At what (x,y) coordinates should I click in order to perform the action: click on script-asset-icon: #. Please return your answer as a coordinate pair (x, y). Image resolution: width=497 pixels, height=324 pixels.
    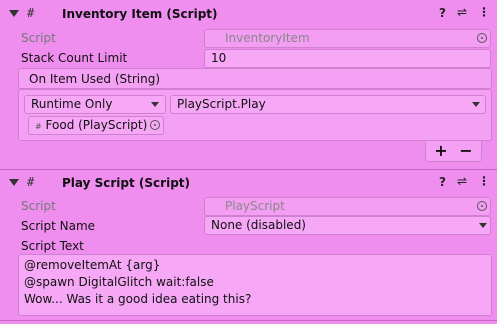
    Looking at the image, I should click on (38, 126).